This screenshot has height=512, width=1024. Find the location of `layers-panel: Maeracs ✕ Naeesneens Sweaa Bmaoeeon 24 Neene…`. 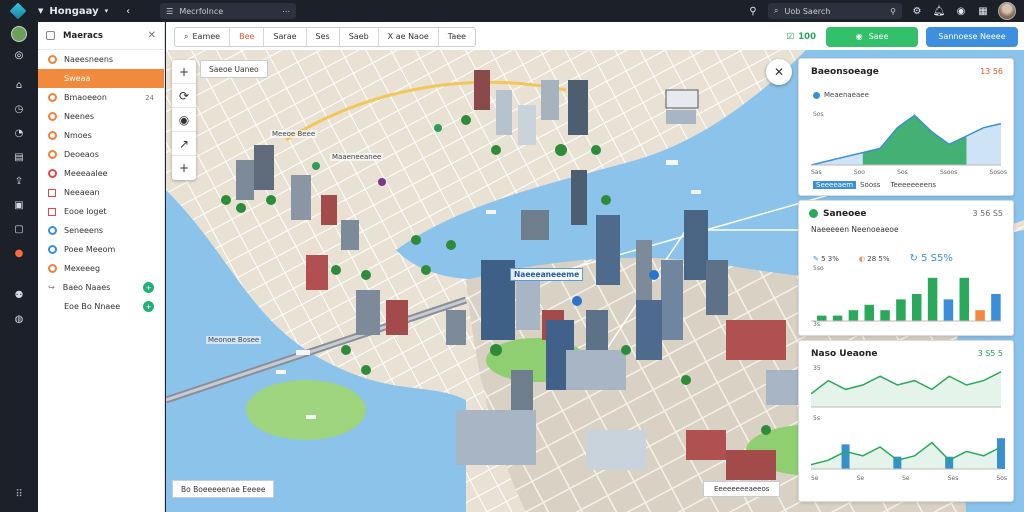

layers-panel: Maeracs ✕ Naeesneens Sweaa Bmaoeeon 24 Neene… is located at coordinates (101, 267).